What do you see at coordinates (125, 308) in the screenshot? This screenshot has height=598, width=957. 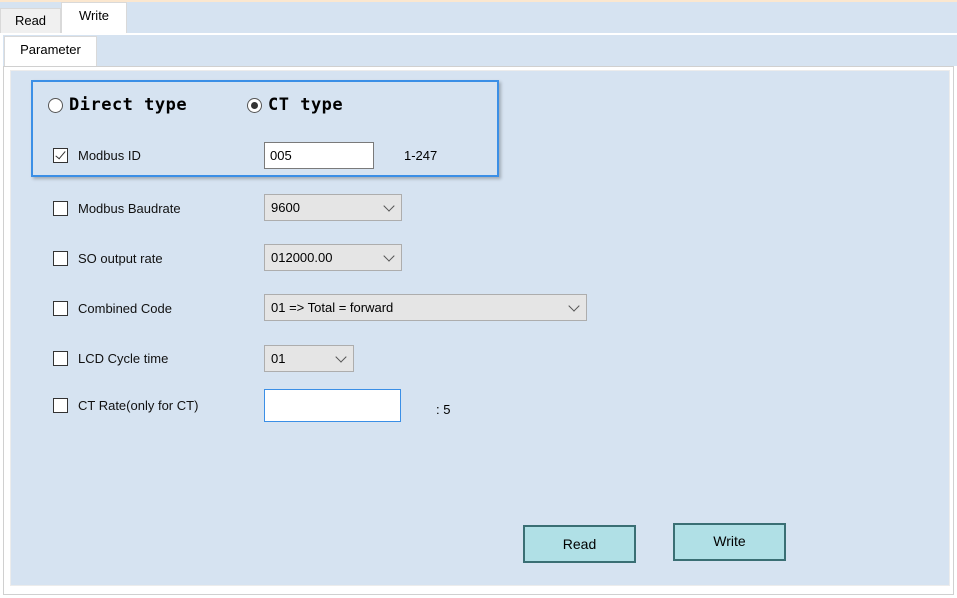 I see `combined-code-label: Combined Code` at bounding box center [125, 308].